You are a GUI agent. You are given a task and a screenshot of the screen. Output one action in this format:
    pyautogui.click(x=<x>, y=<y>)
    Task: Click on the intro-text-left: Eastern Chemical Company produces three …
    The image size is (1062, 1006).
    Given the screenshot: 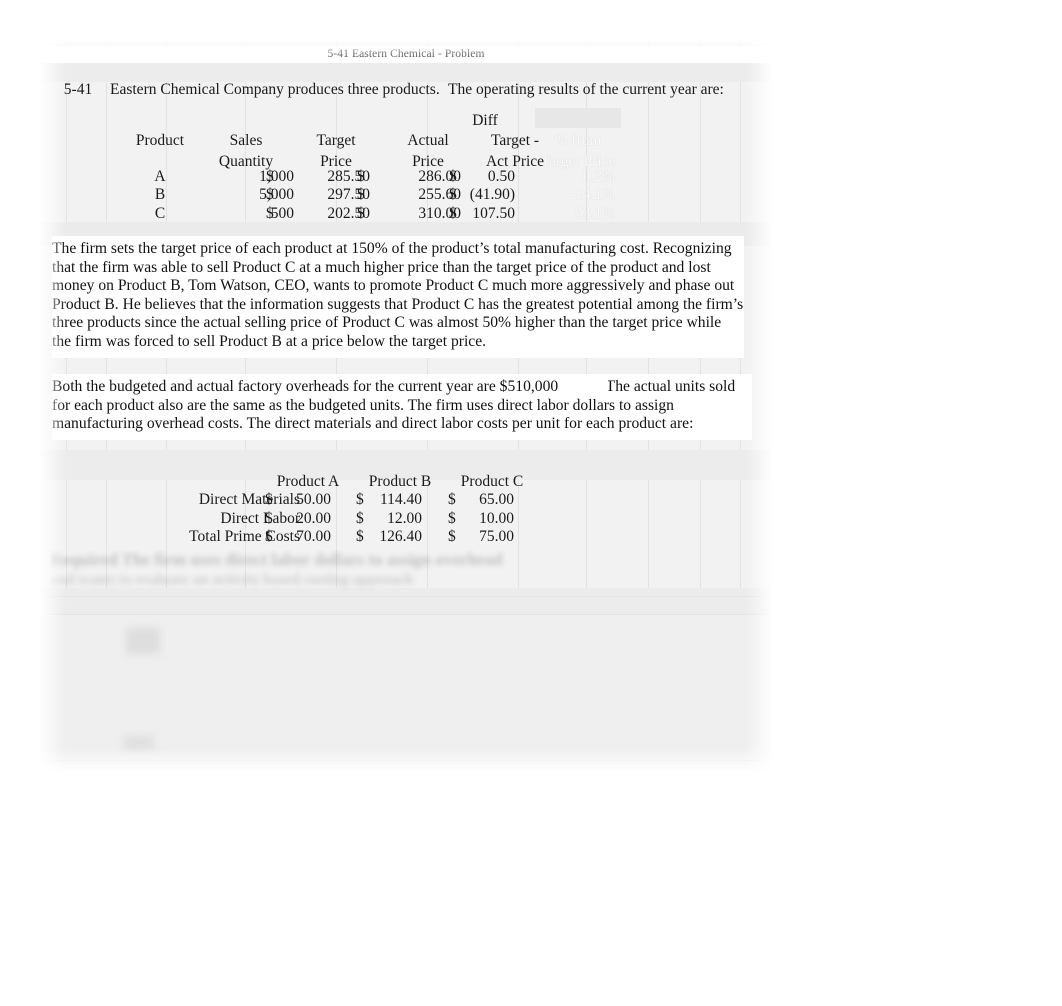 What is the action you would take?
    pyautogui.click(x=275, y=89)
    